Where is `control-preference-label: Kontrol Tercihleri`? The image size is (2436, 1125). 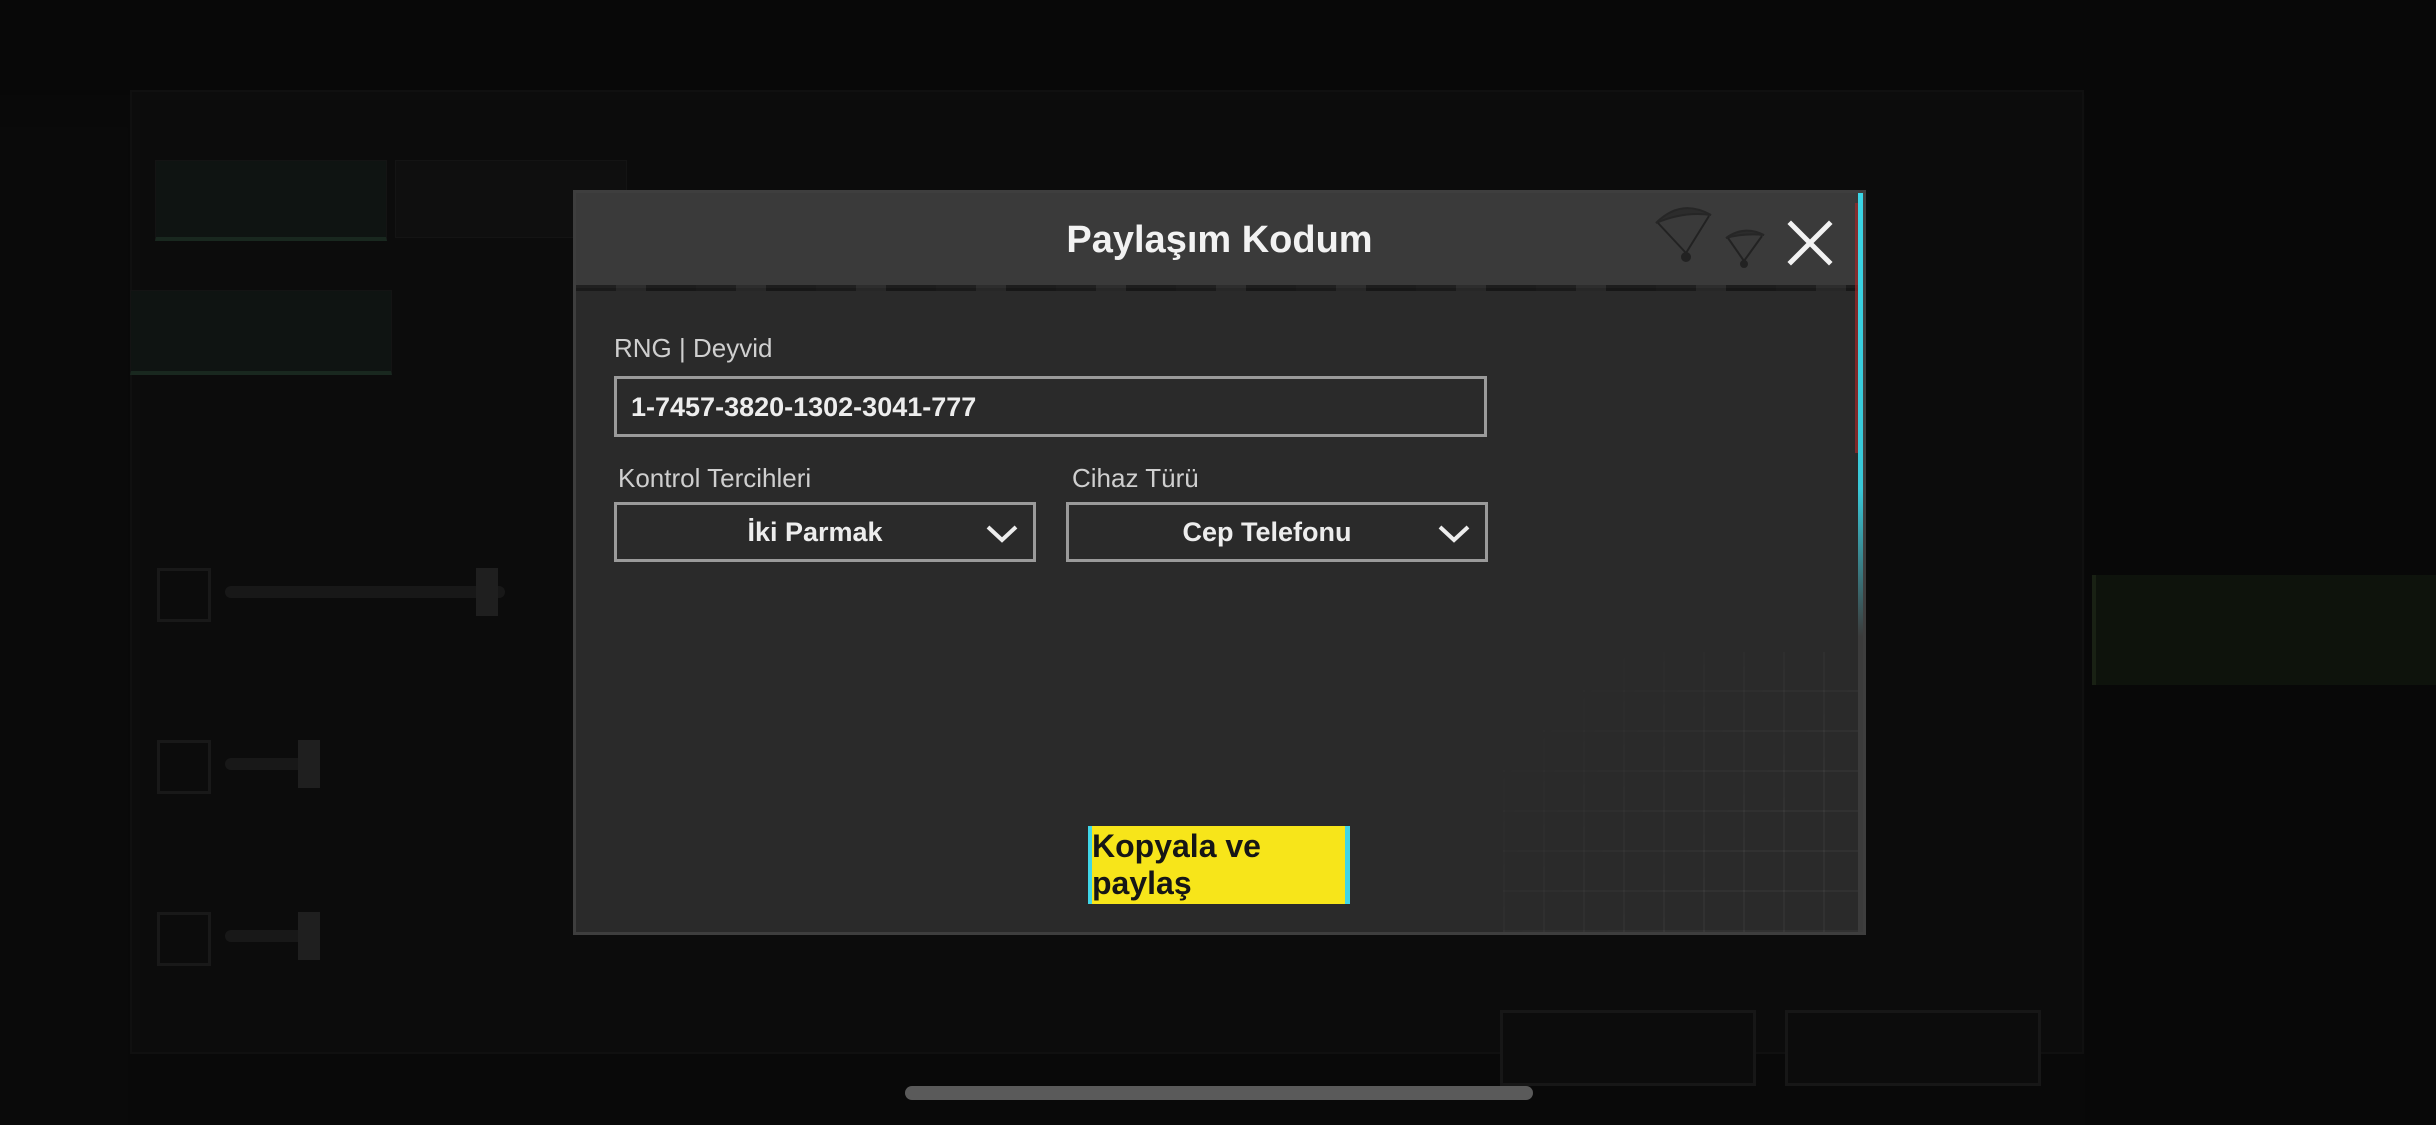
control-preference-label: Kontrol Tercihleri is located at coordinates (715, 478).